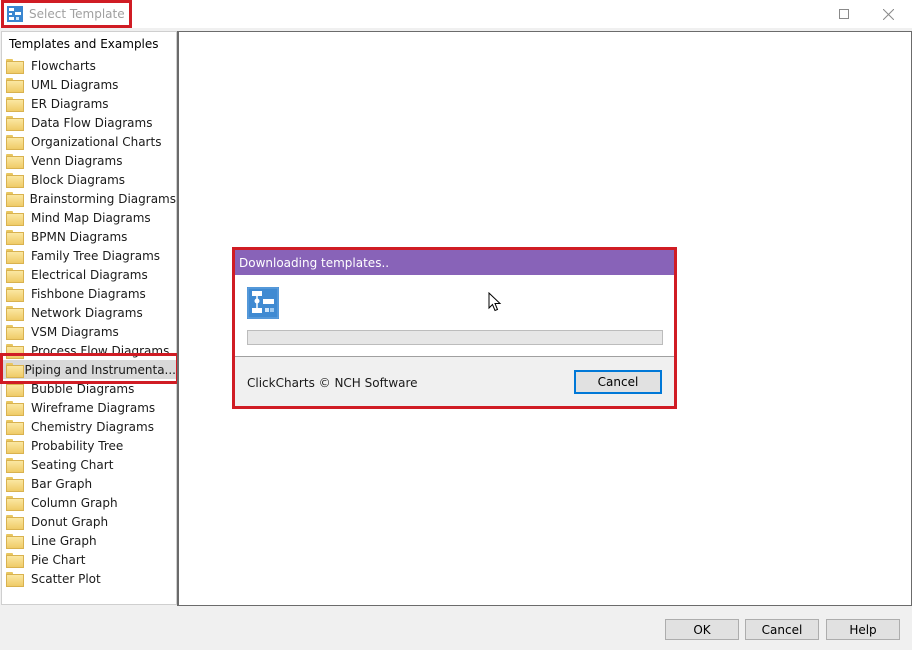 This screenshot has width=912, height=650. Describe the element at coordinates (77, 160) in the screenshot. I see `tree-item-label: Venn Diagrams` at that location.